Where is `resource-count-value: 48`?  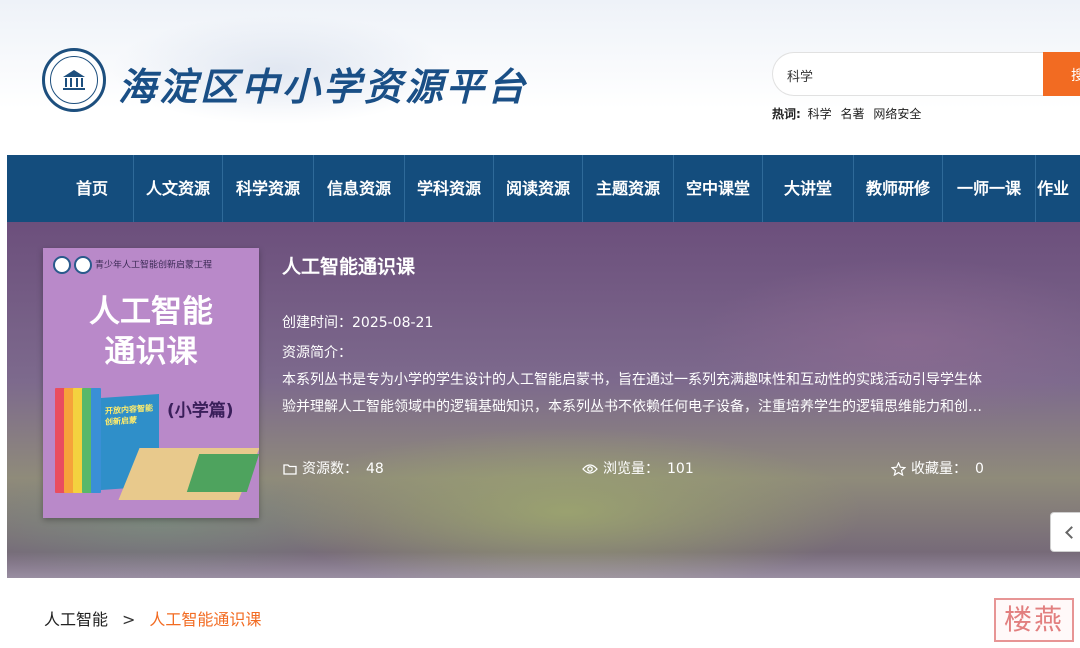 resource-count-value: 48 is located at coordinates (375, 469).